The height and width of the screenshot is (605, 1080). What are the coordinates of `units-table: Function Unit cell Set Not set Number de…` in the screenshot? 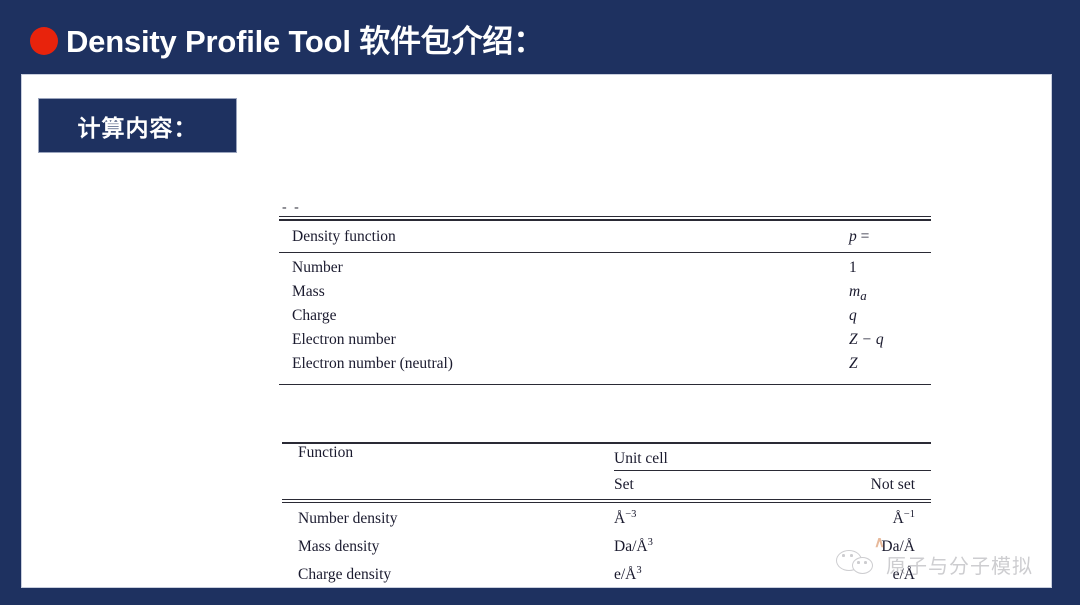 It's located at (606, 515).